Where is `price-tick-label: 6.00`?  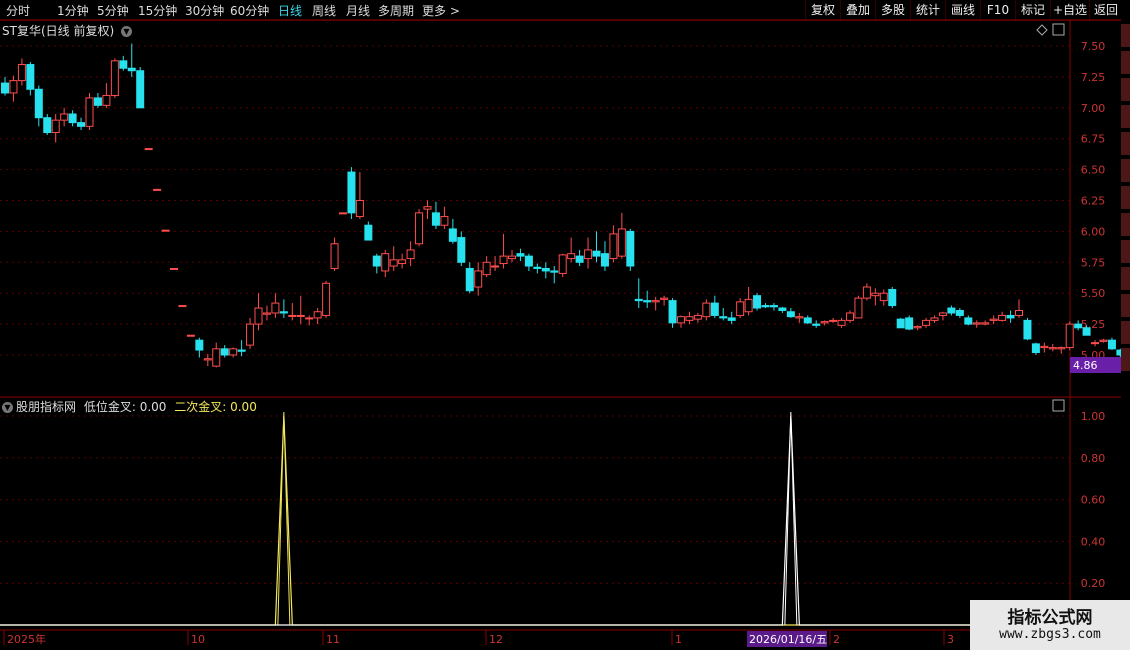
price-tick-label: 6.00 is located at coordinates (1093, 231).